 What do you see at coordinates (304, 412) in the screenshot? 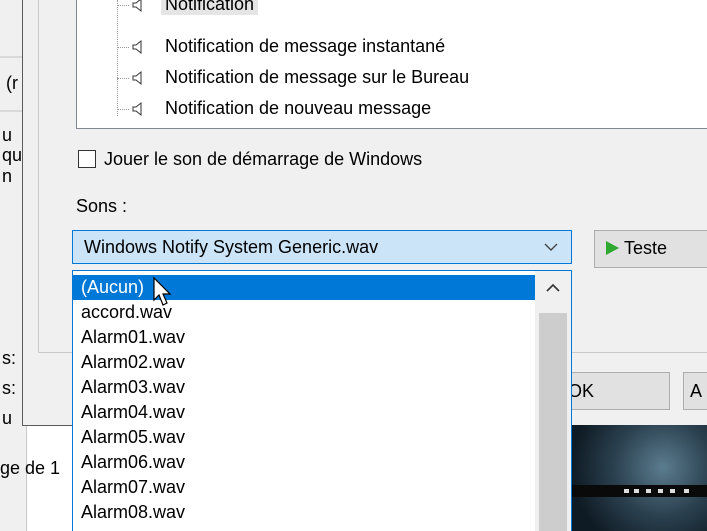
I see `dropdown-option: Alarm04.wav` at bounding box center [304, 412].